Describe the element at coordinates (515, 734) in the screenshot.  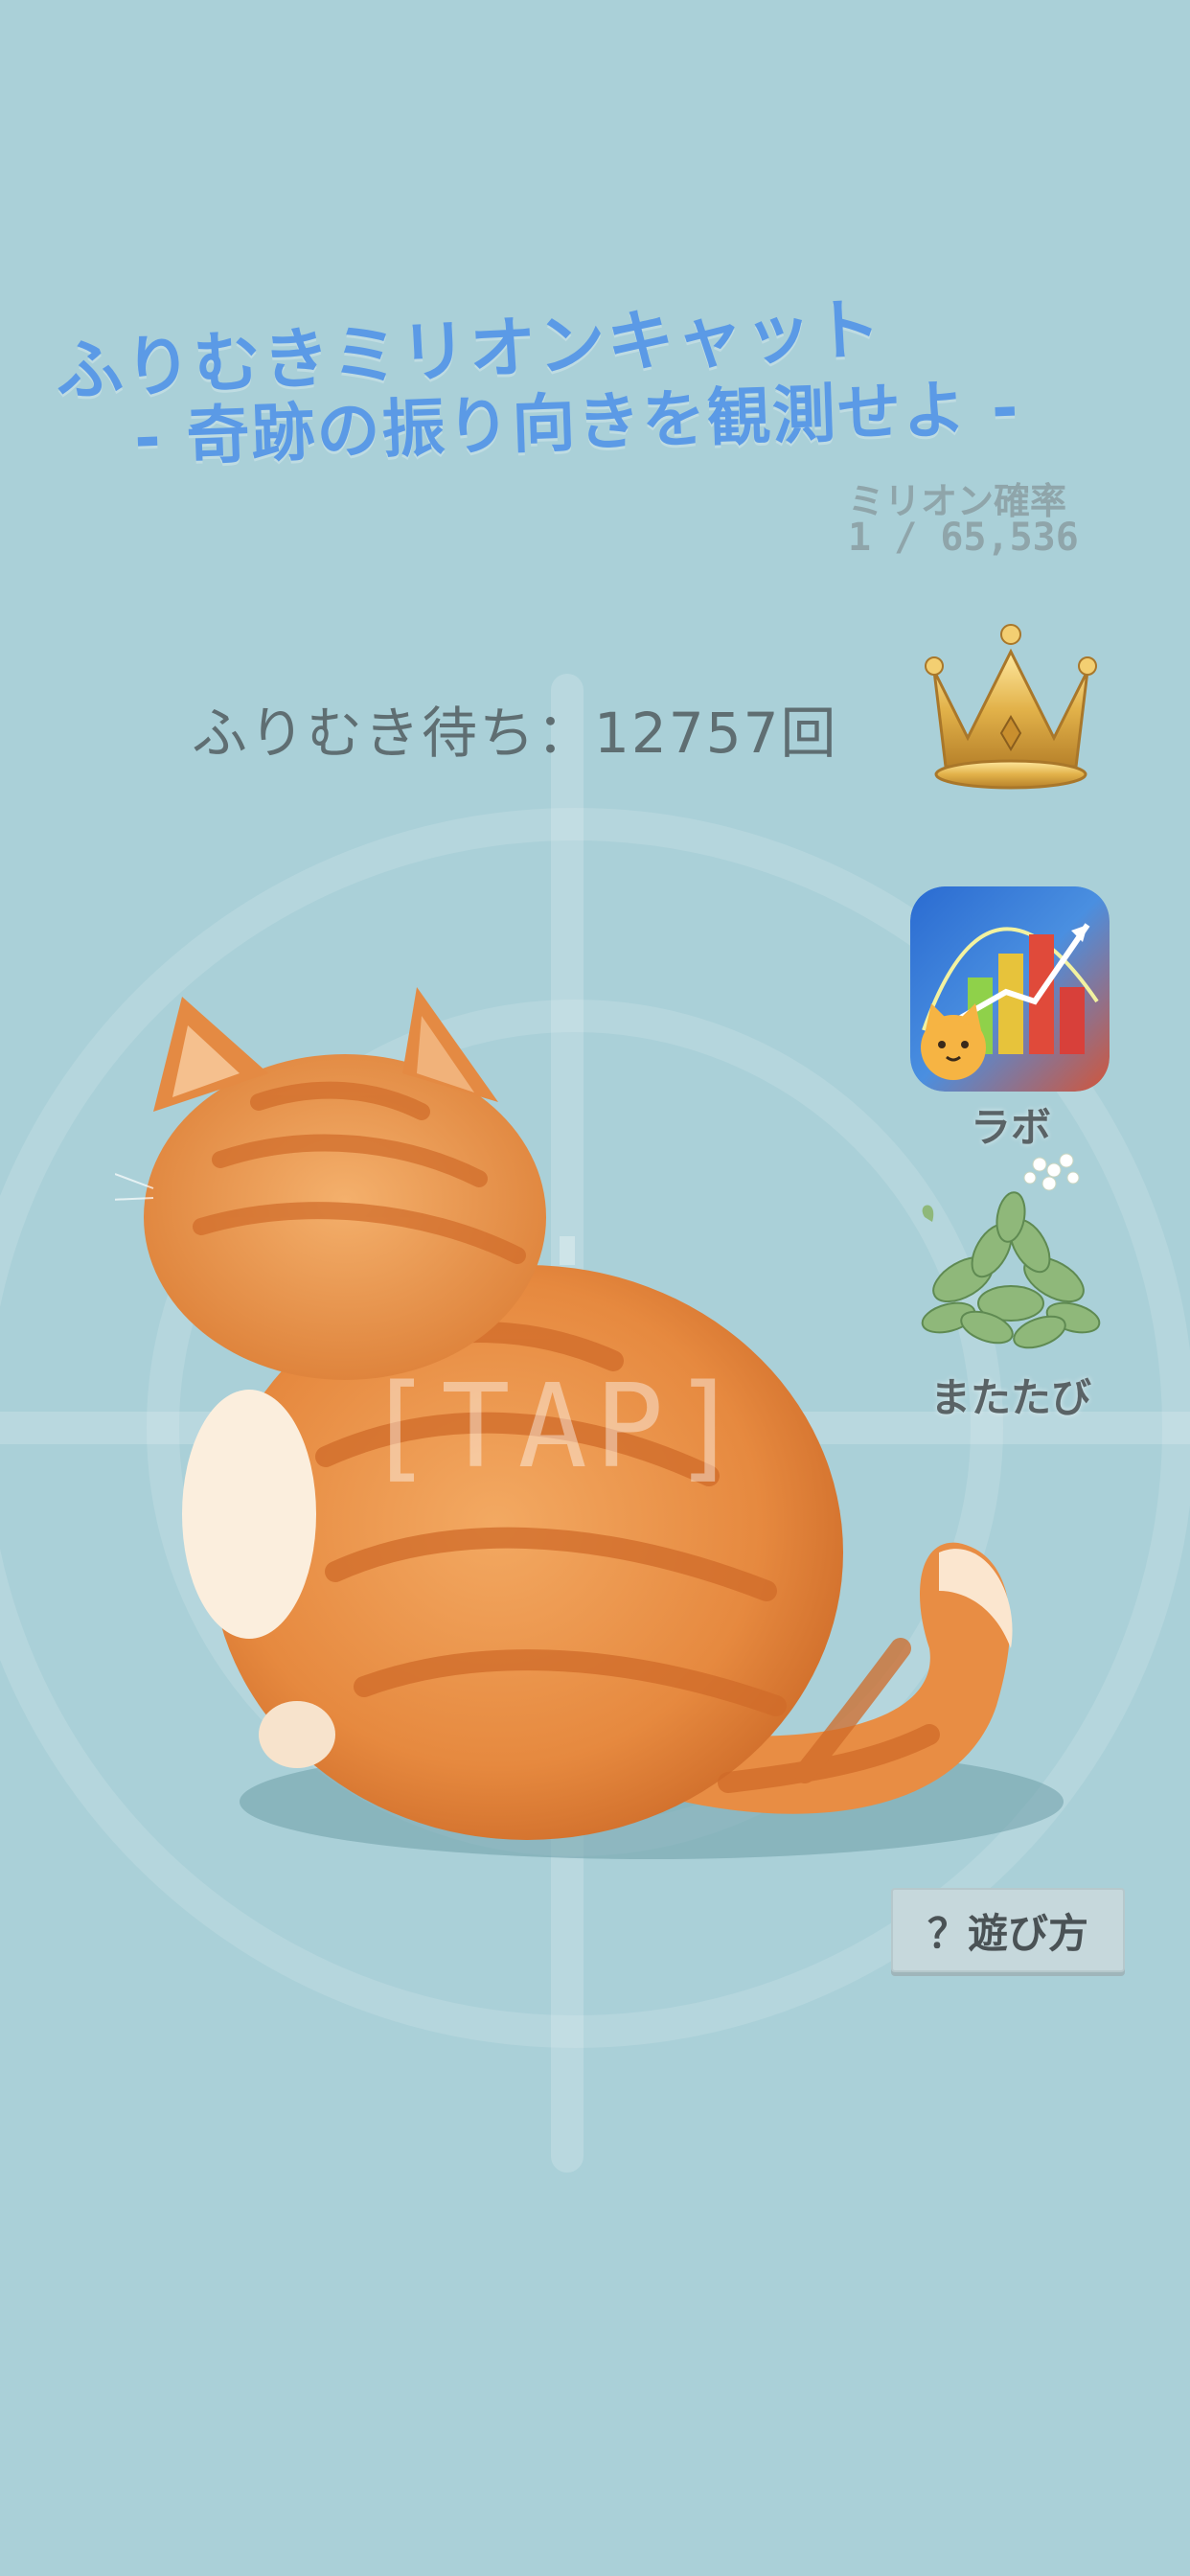
I see `turn-wait-counter: ふりむき待ち：12757回` at that location.